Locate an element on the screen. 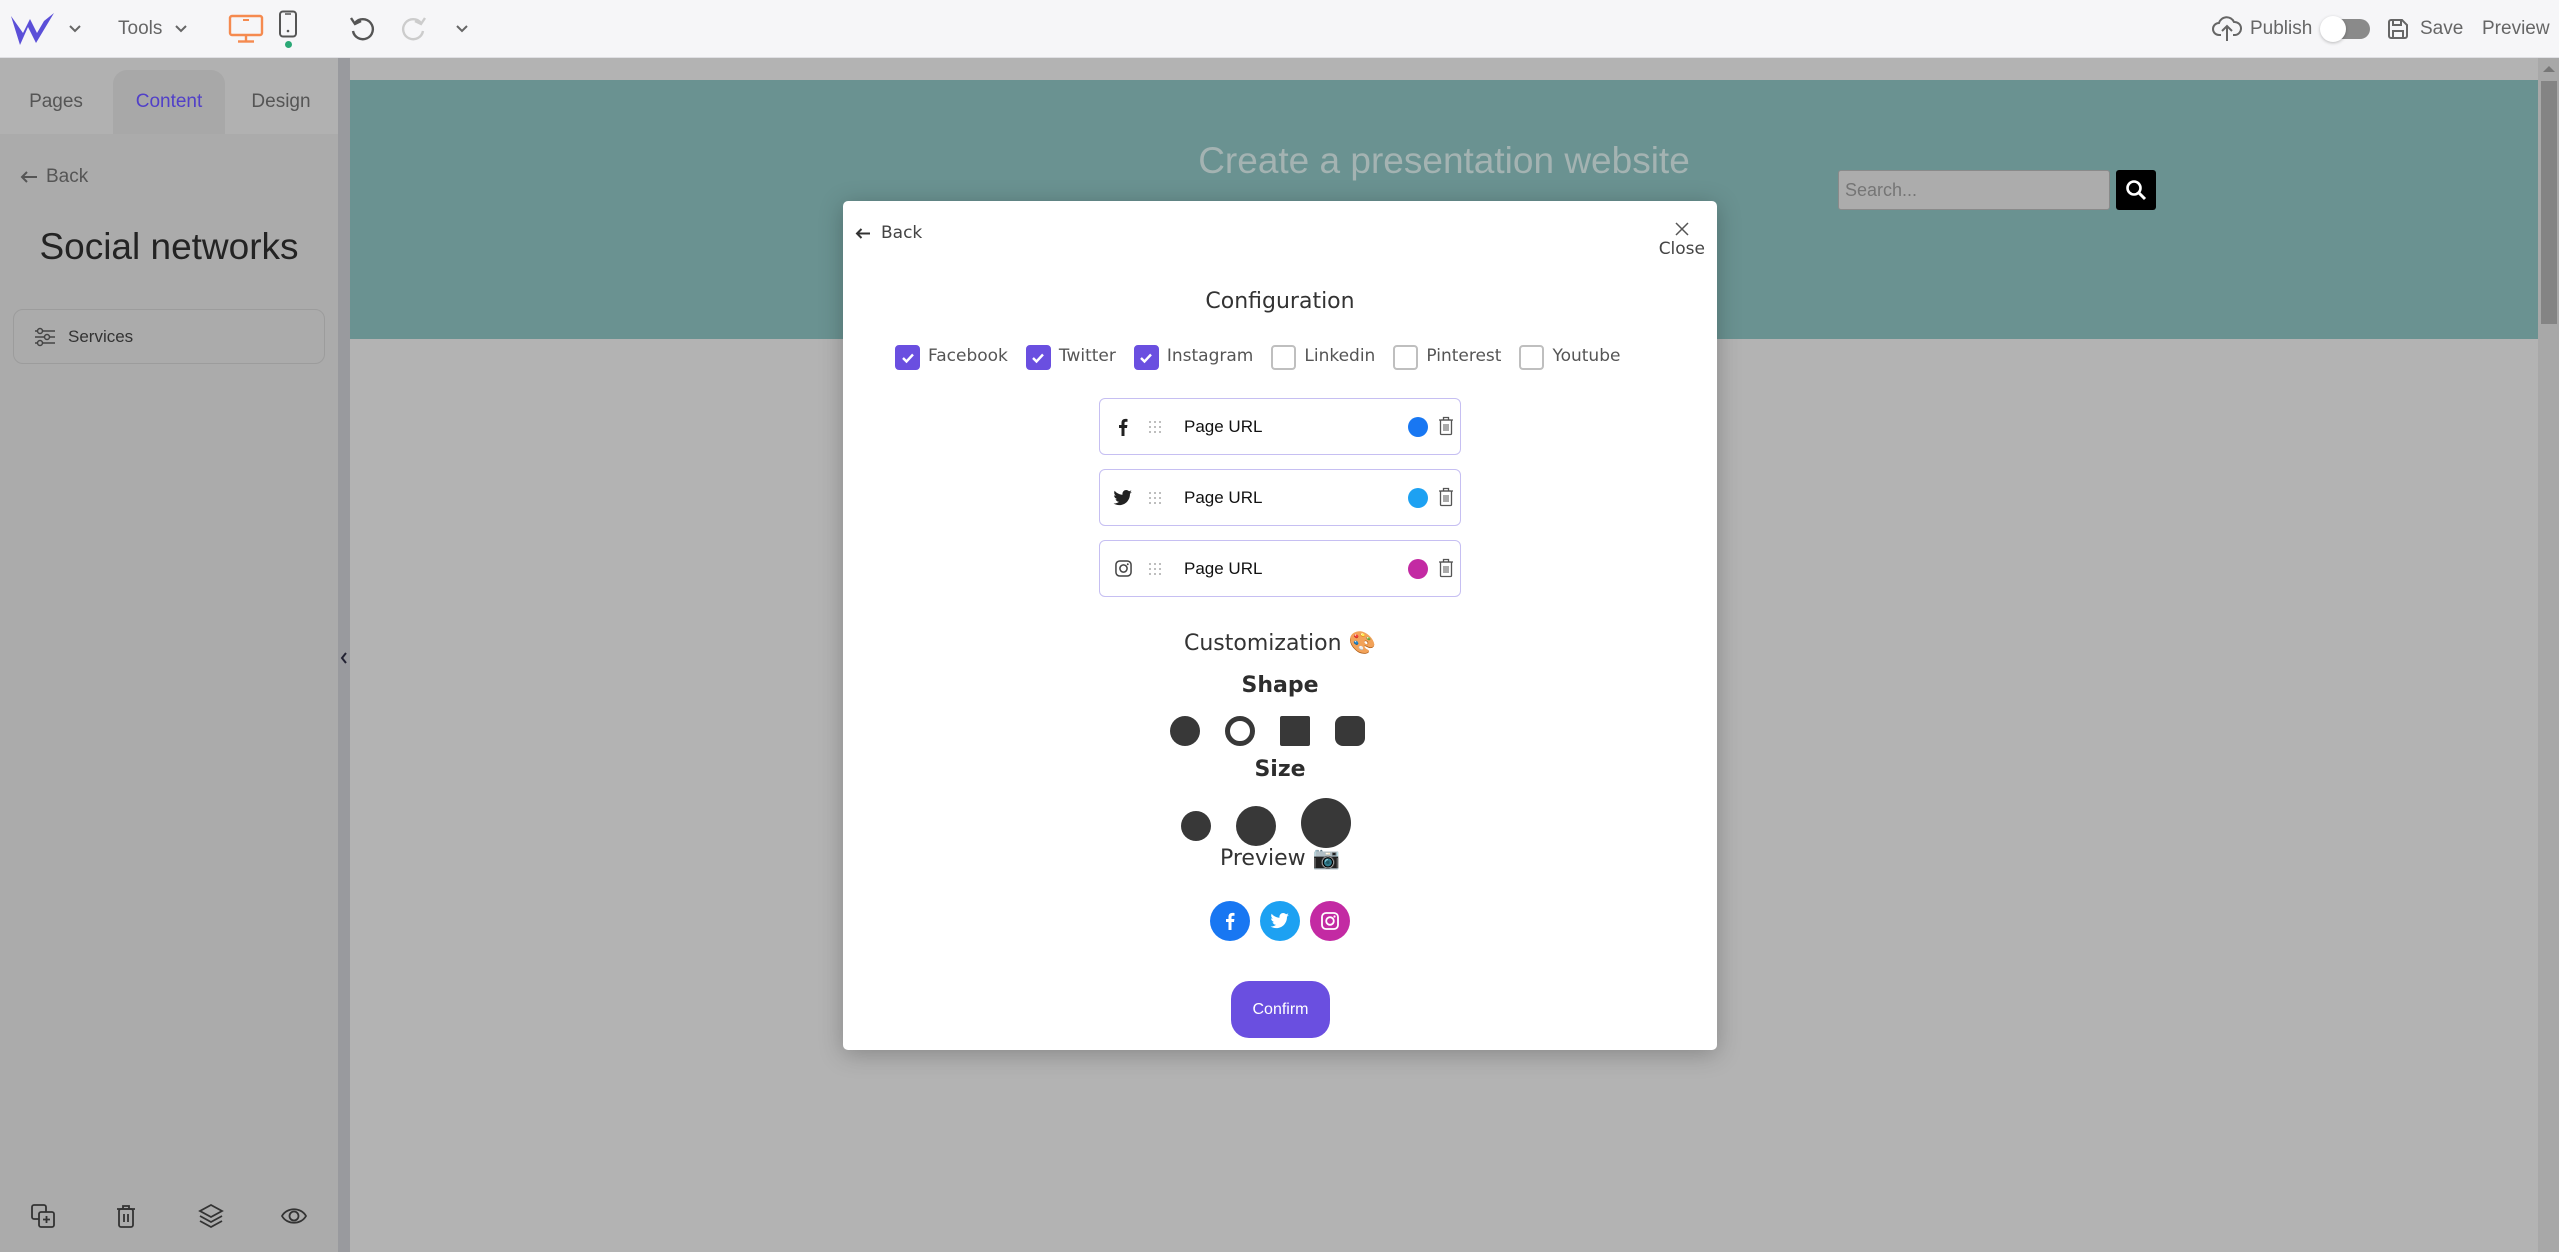  undo-button is located at coordinates (363, 29).